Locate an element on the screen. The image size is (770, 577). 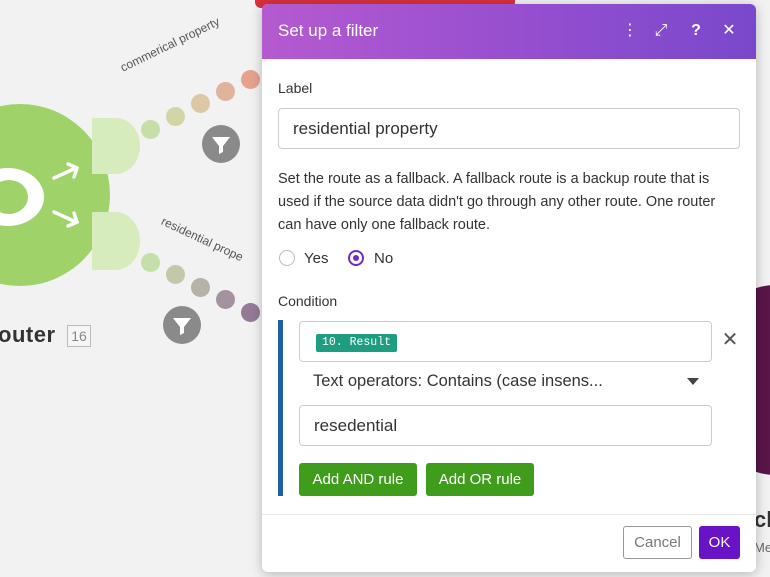
route-label-residential: residential prope is located at coordinates (202, 239).